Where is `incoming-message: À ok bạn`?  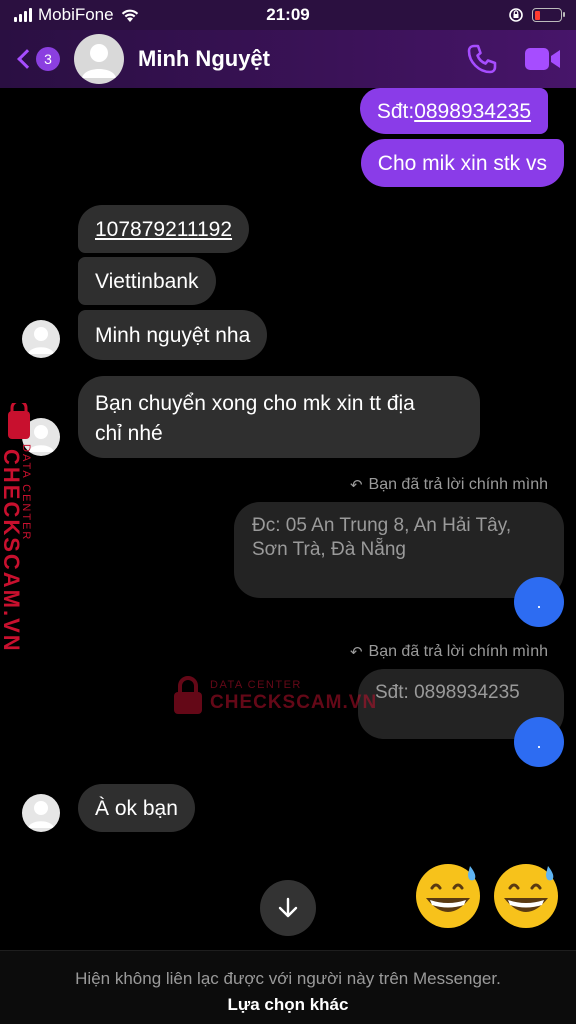
incoming-message: À ok bạn is located at coordinates (136, 808).